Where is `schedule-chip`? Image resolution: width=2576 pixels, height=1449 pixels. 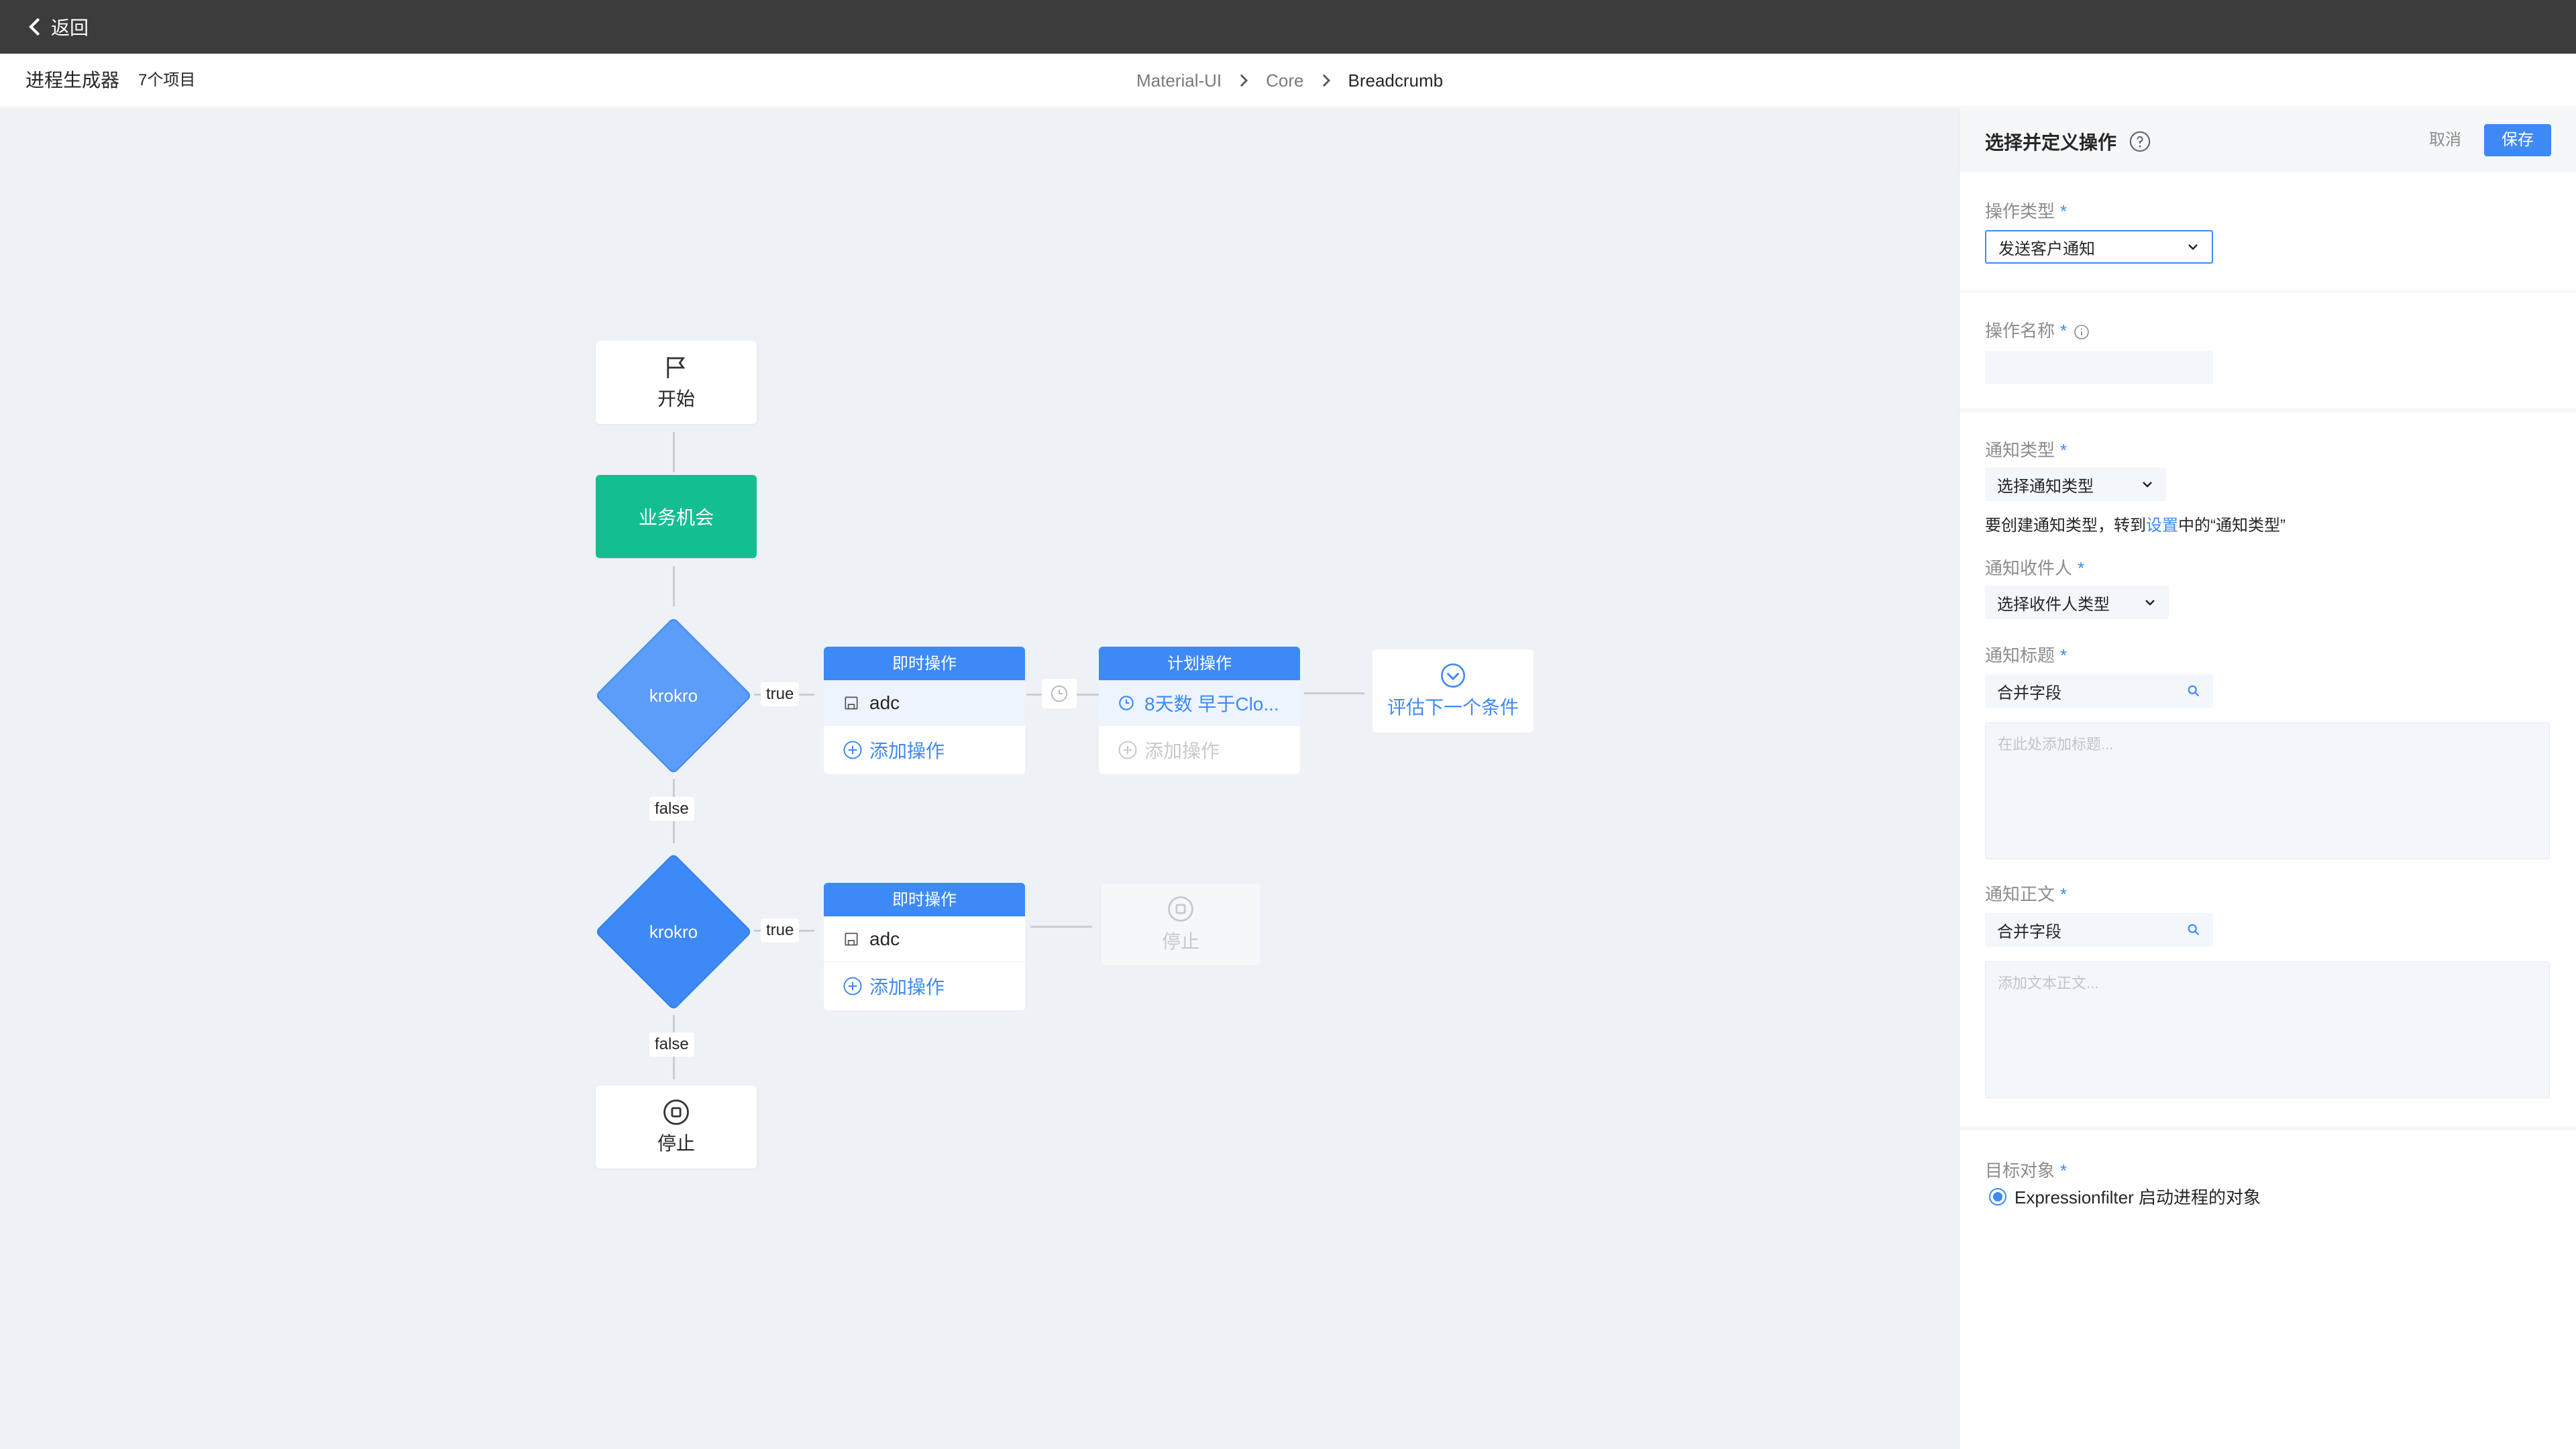
schedule-chip is located at coordinates (1059, 693).